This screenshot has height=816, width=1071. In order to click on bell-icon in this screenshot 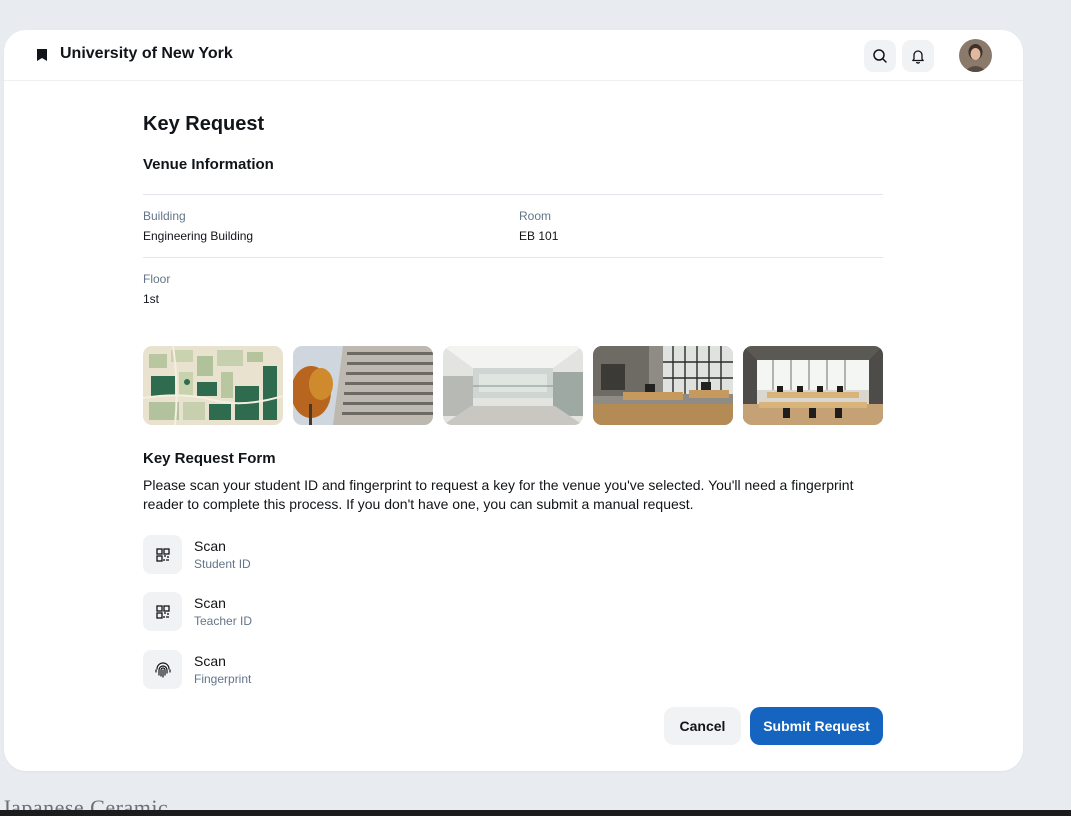, I will do `click(918, 57)`.